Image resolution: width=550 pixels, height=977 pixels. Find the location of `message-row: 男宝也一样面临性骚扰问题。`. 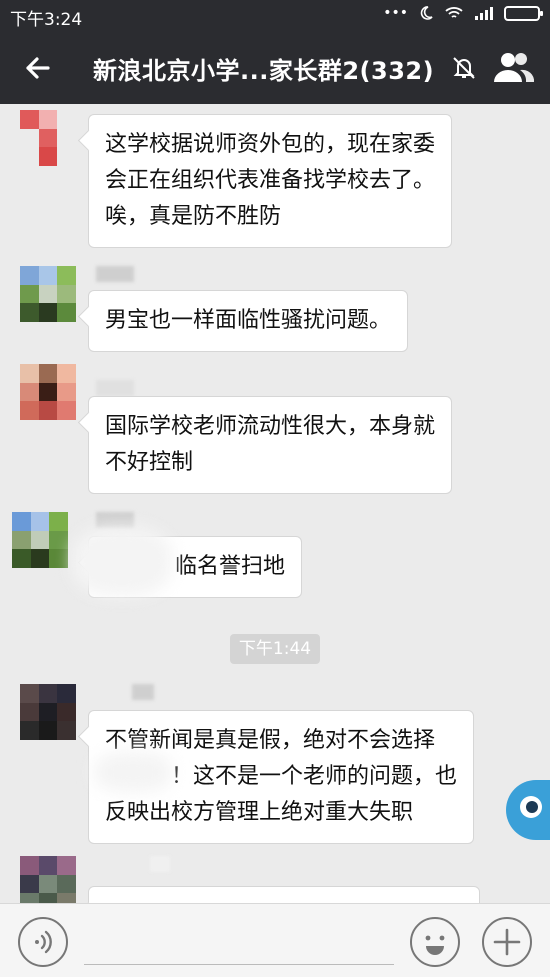

message-row: 男宝也一样面临性骚扰问题。 is located at coordinates (275, 312).